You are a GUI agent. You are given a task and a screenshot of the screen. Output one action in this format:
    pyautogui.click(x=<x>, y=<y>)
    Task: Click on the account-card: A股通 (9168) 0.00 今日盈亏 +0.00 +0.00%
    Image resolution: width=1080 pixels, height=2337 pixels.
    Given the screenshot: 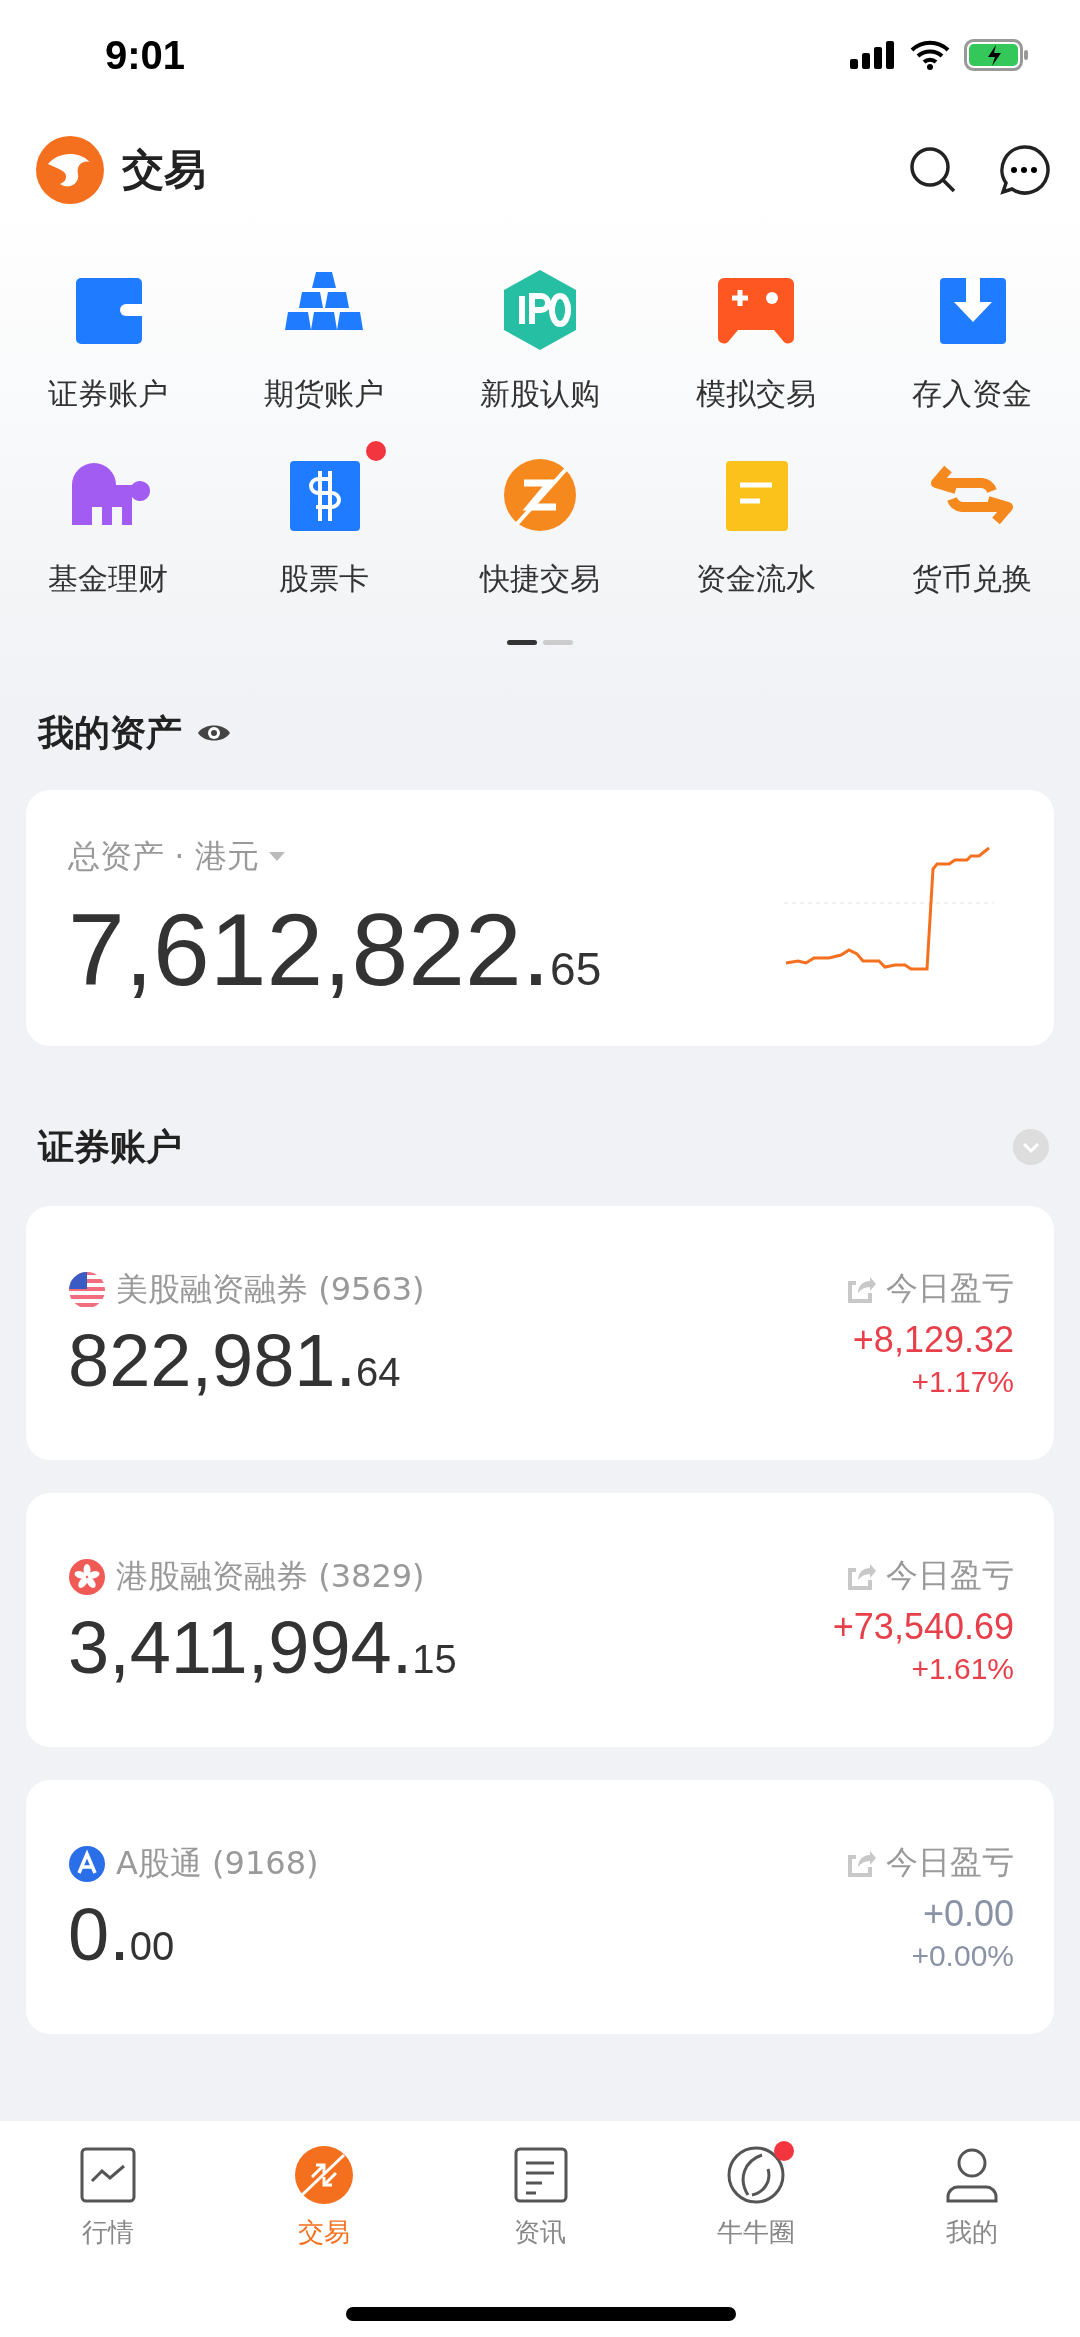 What is the action you would take?
    pyautogui.click(x=540, y=1907)
    